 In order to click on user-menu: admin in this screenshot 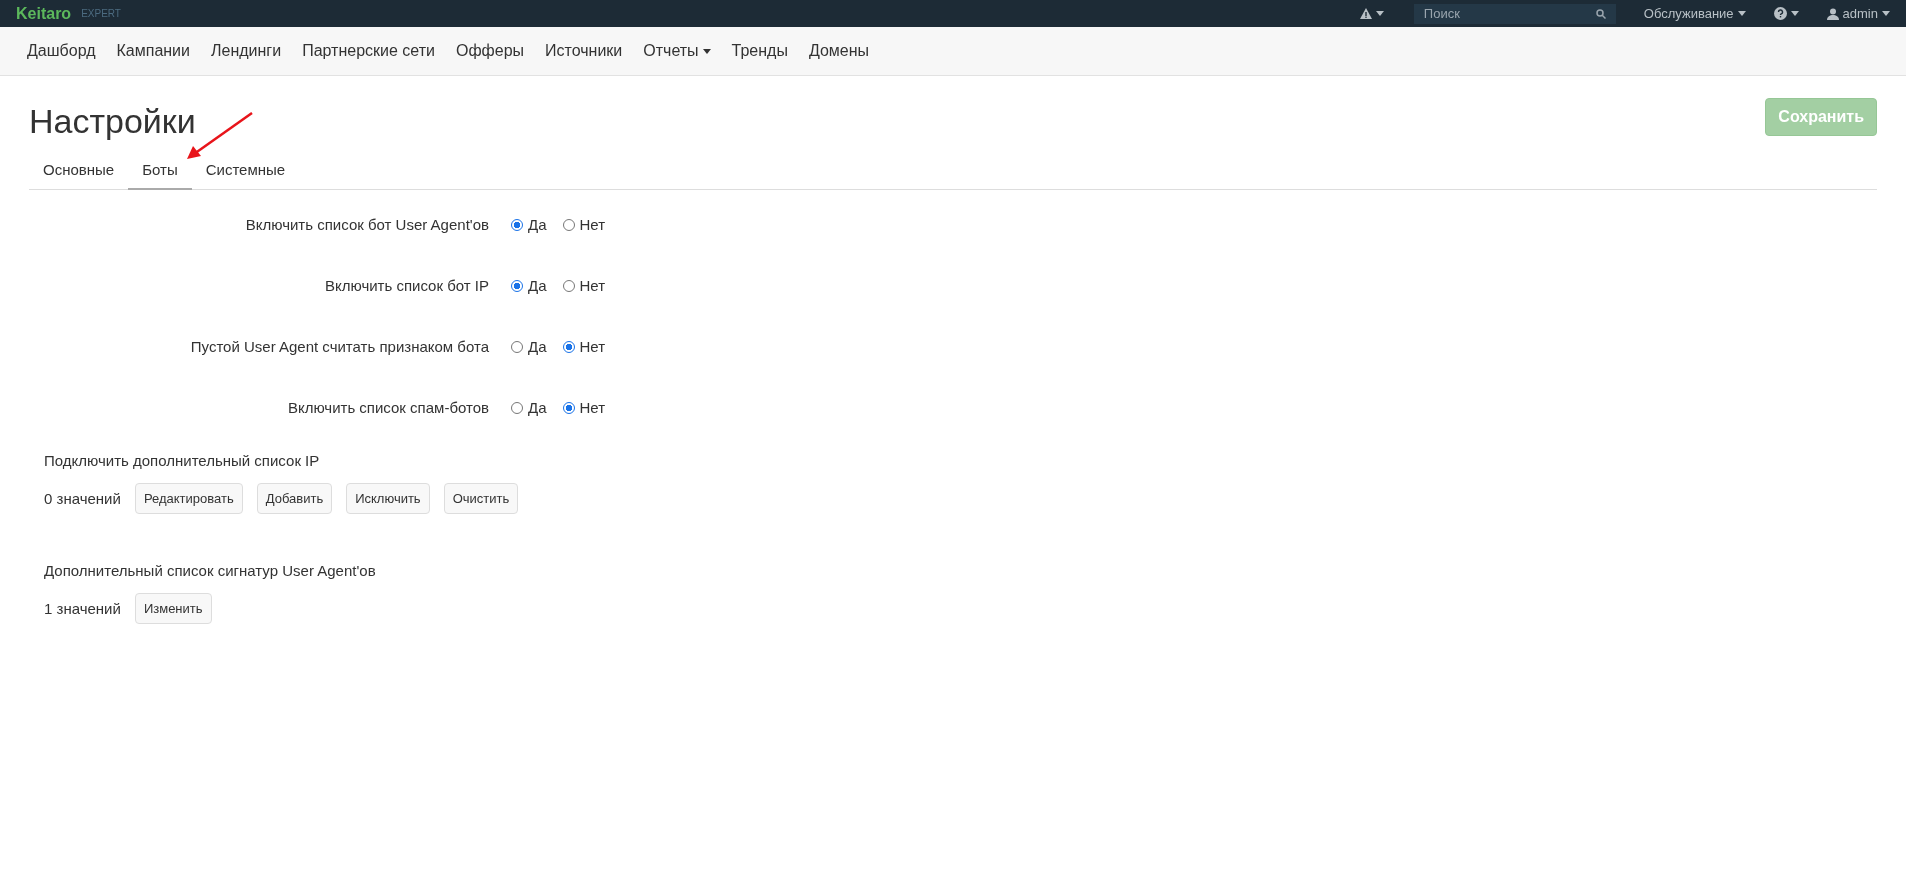, I will do `click(1858, 13)`.